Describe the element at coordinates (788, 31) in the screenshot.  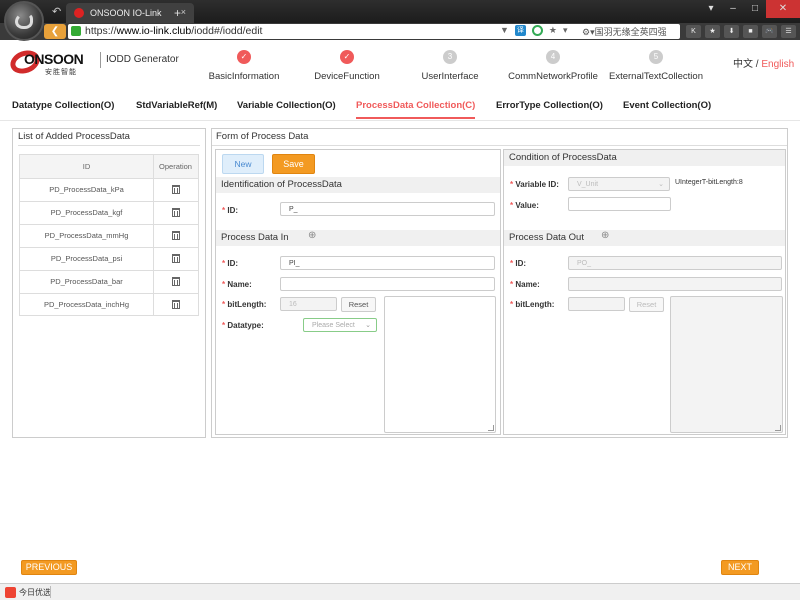
I see `toolbar-menu-icon: ☰` at that location.